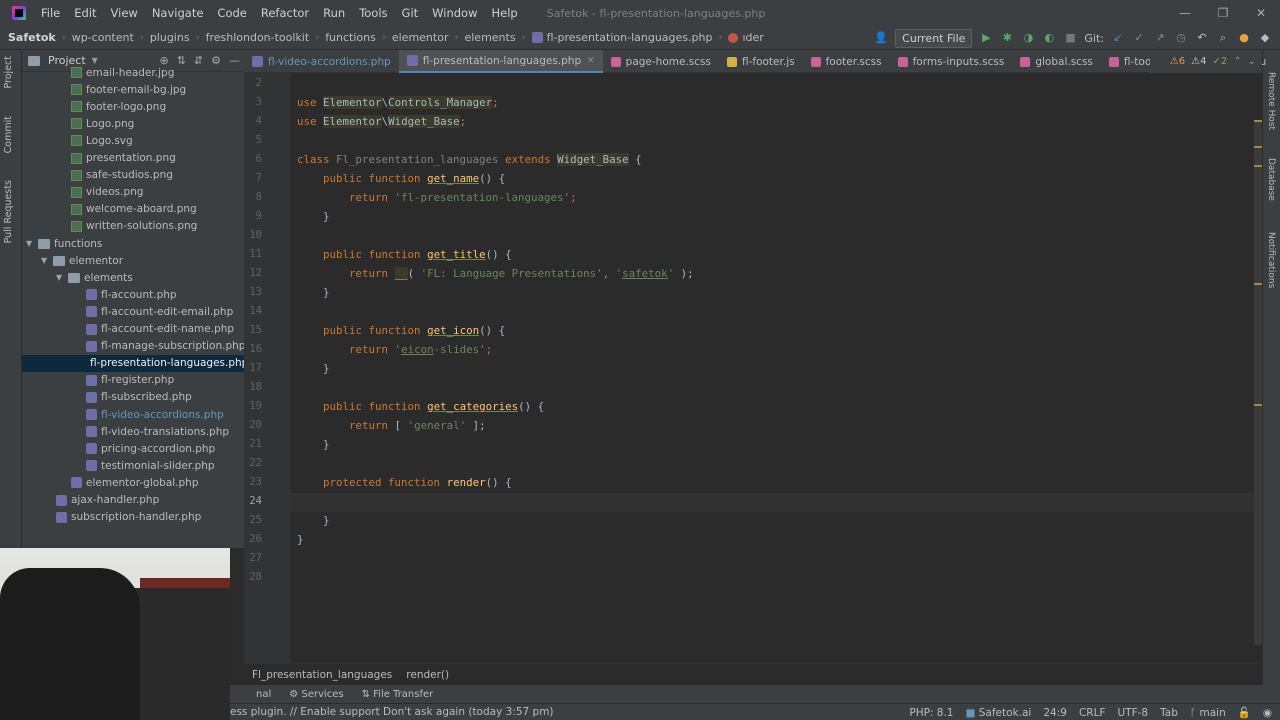  I want to click on rollback-icon: ↶, so click(1202, 38).